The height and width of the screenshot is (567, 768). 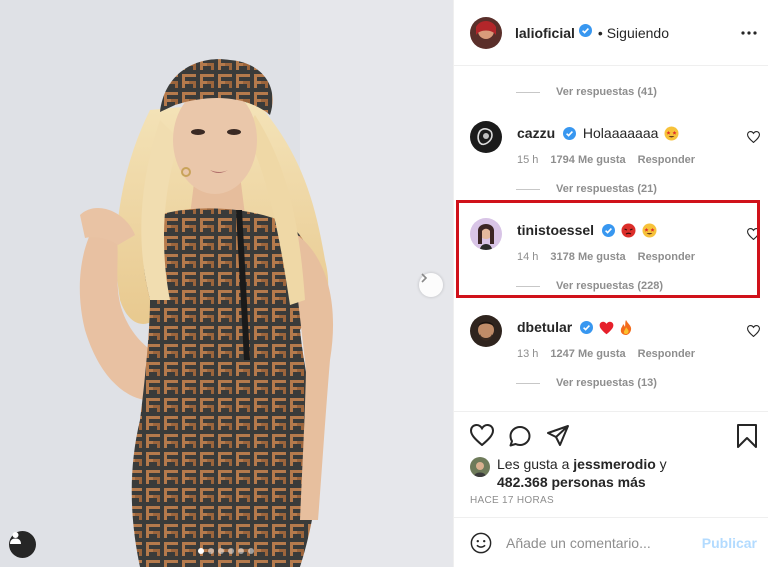 I want to click on commenter-username: dbetular, so click(x=544, y=327).